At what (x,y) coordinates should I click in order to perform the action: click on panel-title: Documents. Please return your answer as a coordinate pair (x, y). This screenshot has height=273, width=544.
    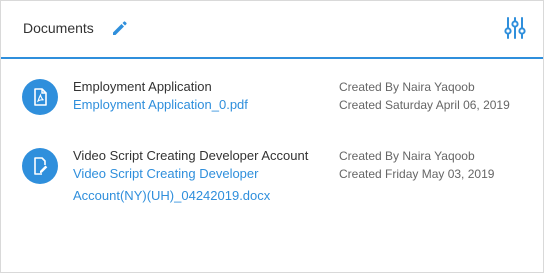
    Looking at the image, I should click on (58, 28).